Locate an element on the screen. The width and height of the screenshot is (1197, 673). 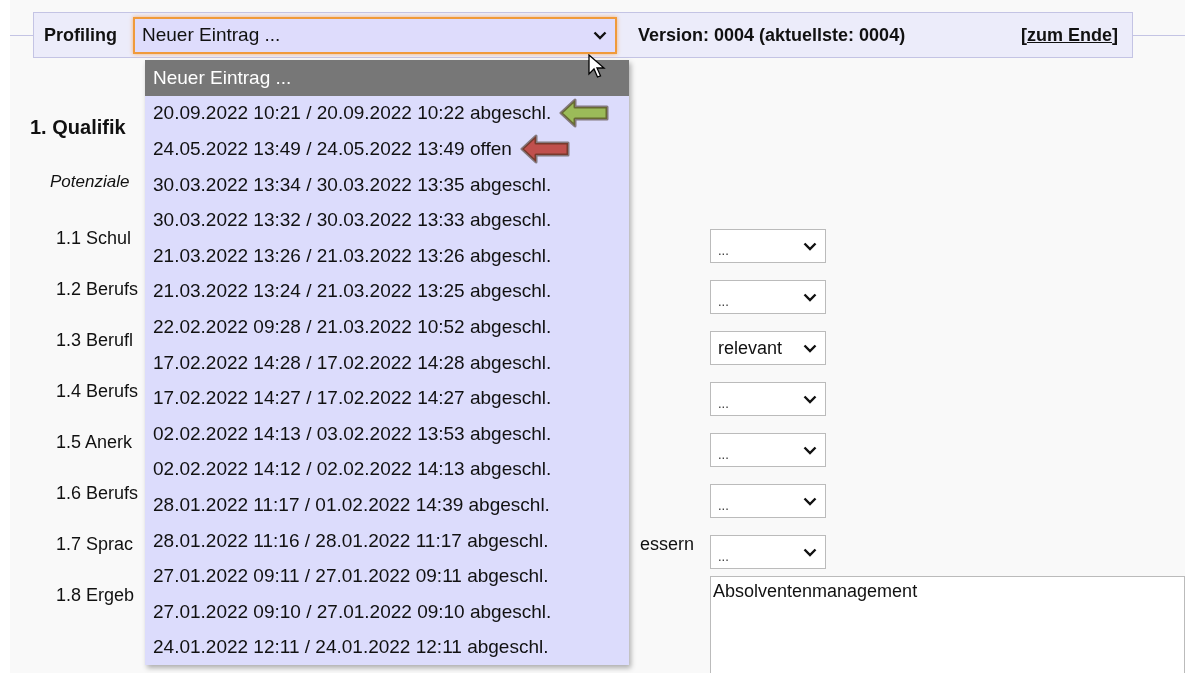
dropdown-option: 20.09.2022 10:21 / 20.09.2022 10:22 abgeschl. is located at coordinates (387, 113).